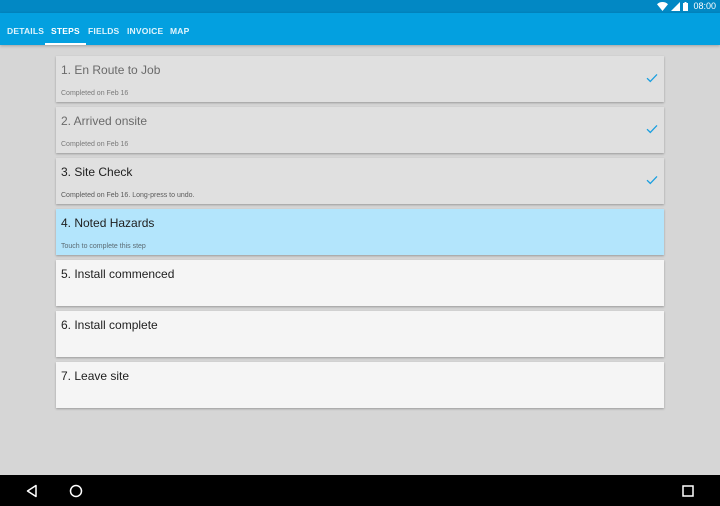 This screenshot has width=720, height=506. I want to click on step-subtitle: Touch to complete this step, so click(103, 246).